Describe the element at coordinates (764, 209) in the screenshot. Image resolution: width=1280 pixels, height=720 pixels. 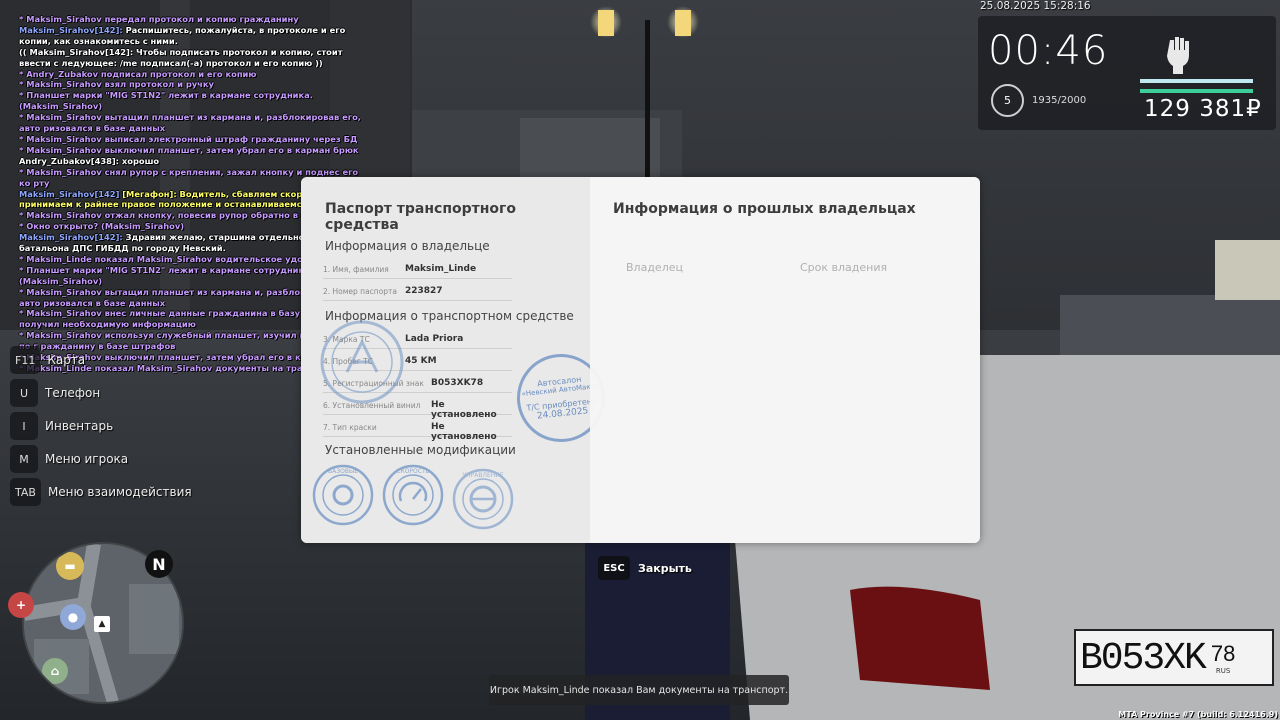
I see `previous-owners-title: Информация о прошлых владельцах` at that location.